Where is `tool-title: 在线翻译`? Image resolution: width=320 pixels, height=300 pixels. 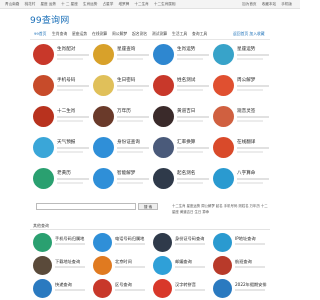
tool-title: 在线翻译 is located at coordinates (246, 142).